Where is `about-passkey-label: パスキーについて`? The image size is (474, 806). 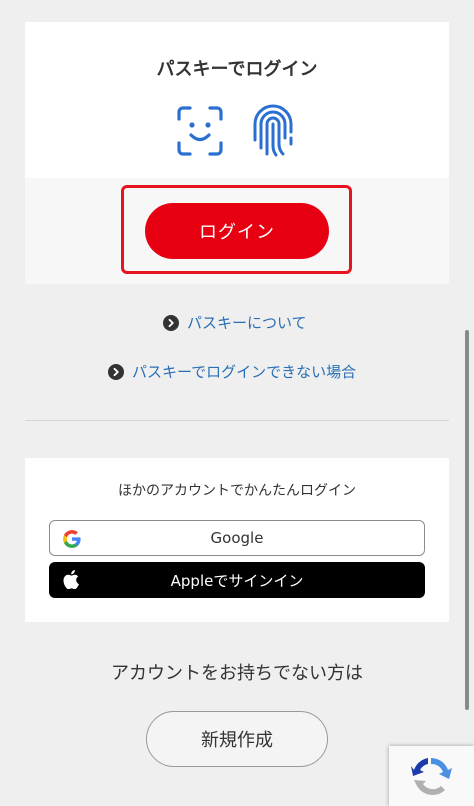
about-passkey-label: パスキーについて is located at coordinates (247, 323).